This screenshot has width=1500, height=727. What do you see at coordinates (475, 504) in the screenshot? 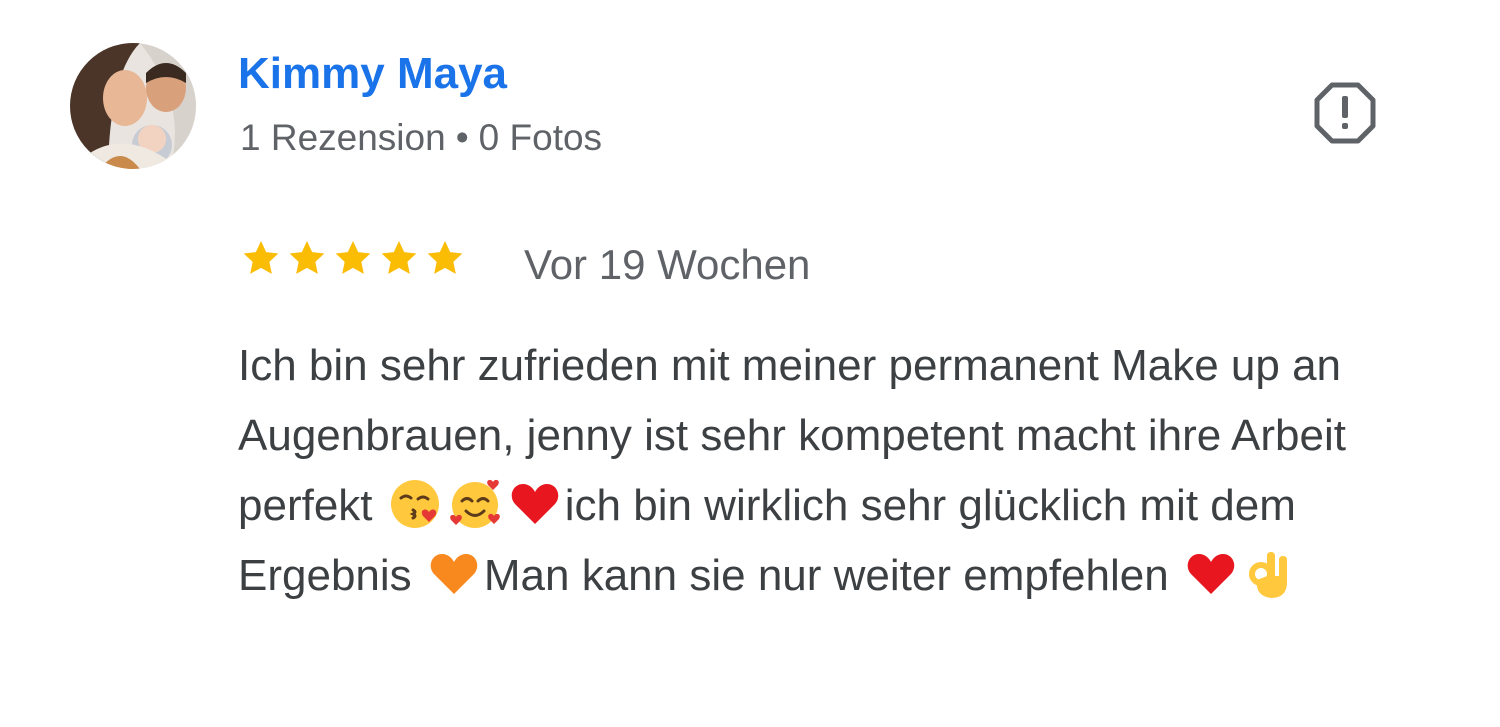
I see `smiling-face-with-hearts-emoji` at bounding box center [475, 504].